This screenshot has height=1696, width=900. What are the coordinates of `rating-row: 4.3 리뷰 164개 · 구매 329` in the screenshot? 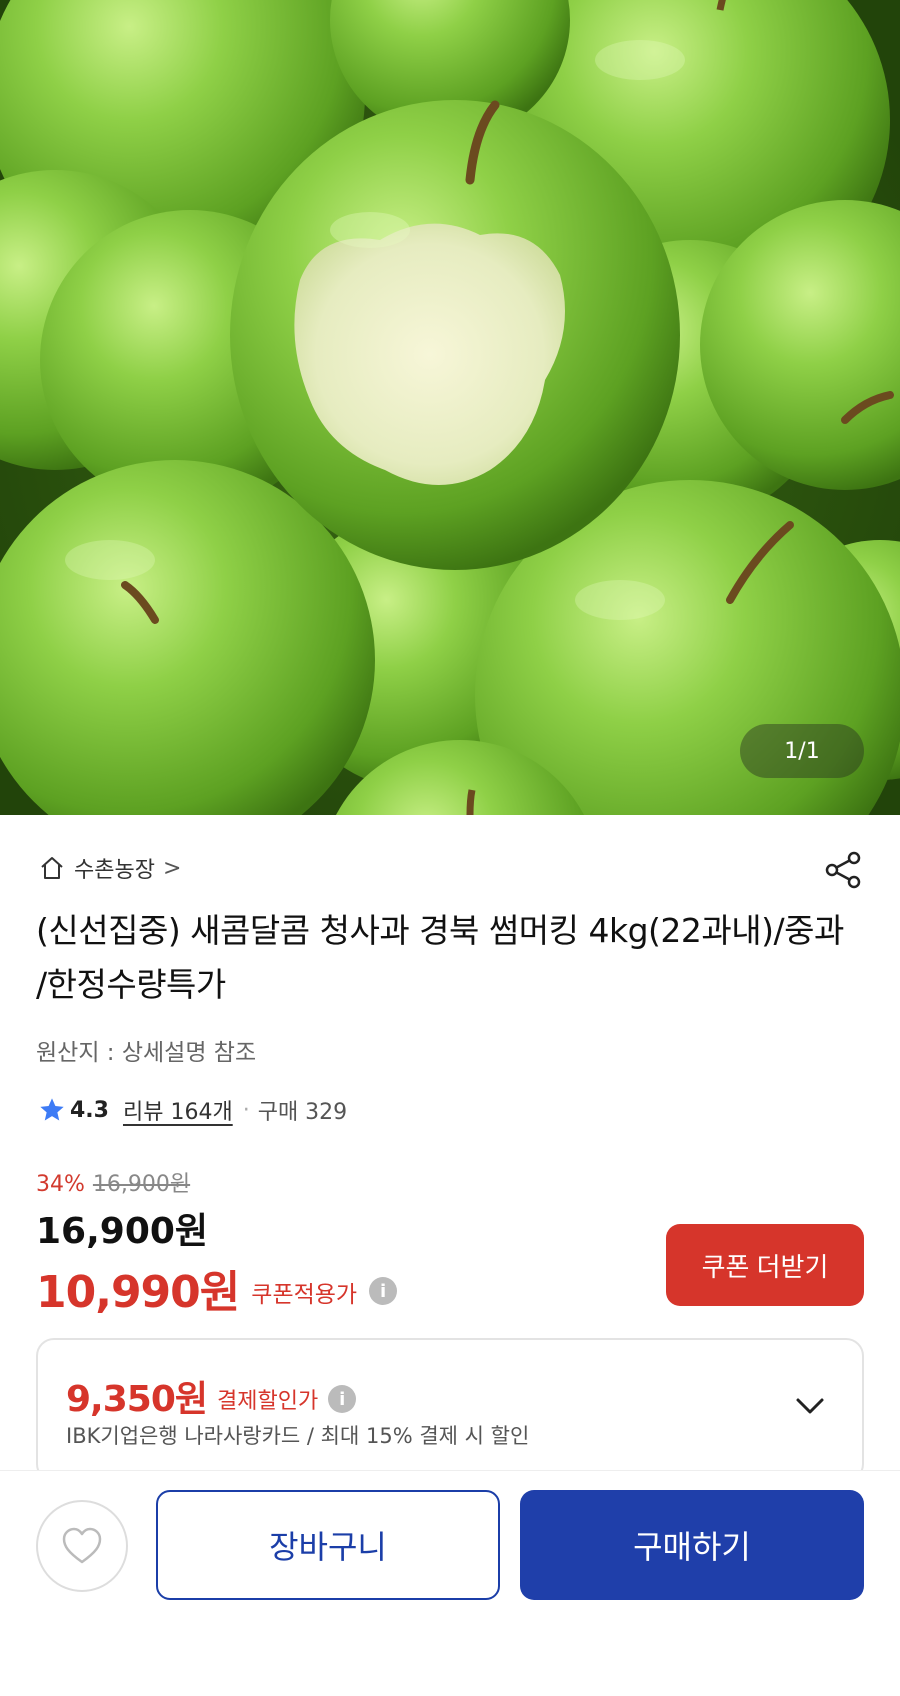 It's located at (192, 1110).